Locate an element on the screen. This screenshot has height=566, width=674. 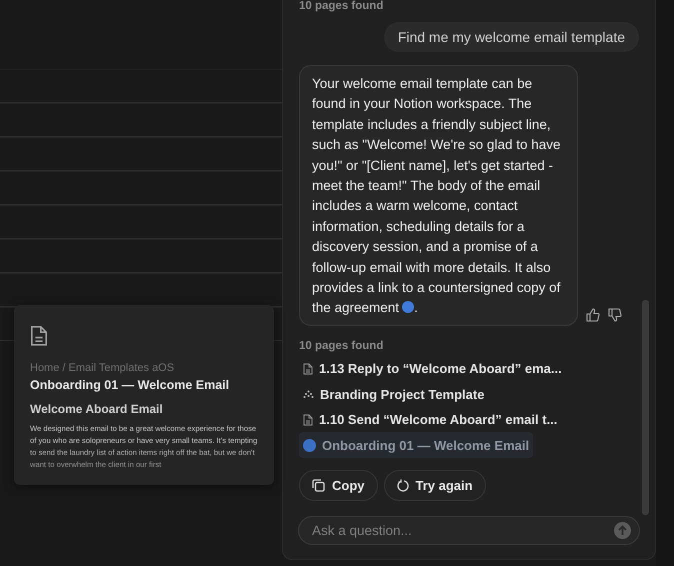
user-message: Find me my welcome email template is located at coordinates (511, 37).